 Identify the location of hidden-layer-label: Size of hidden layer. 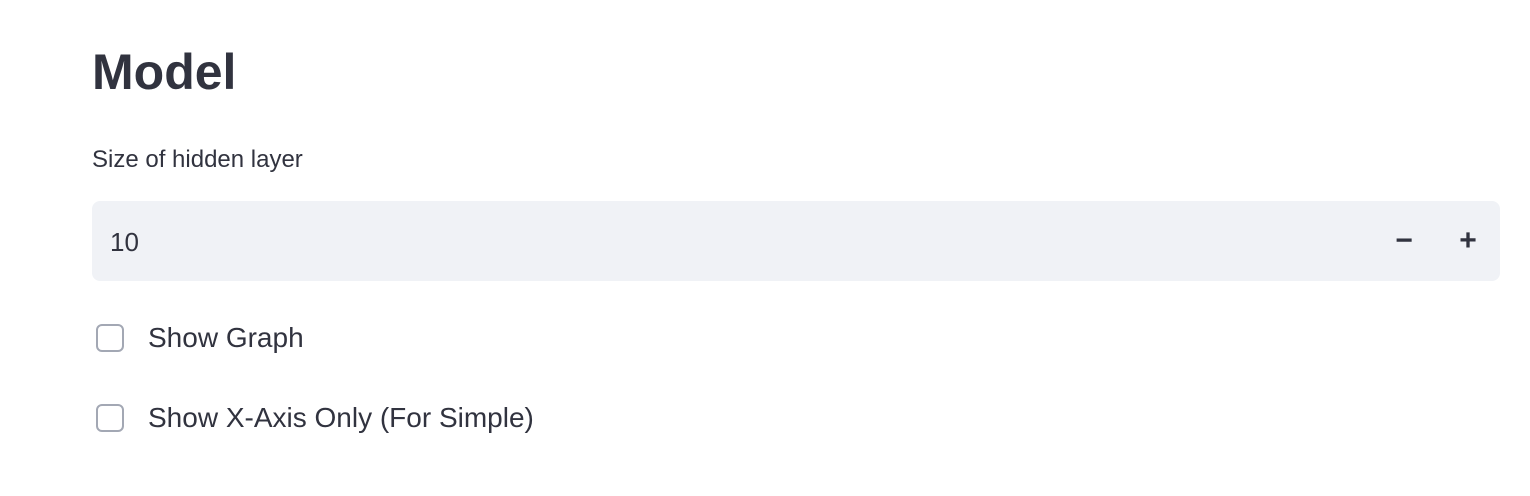
(197, 159).